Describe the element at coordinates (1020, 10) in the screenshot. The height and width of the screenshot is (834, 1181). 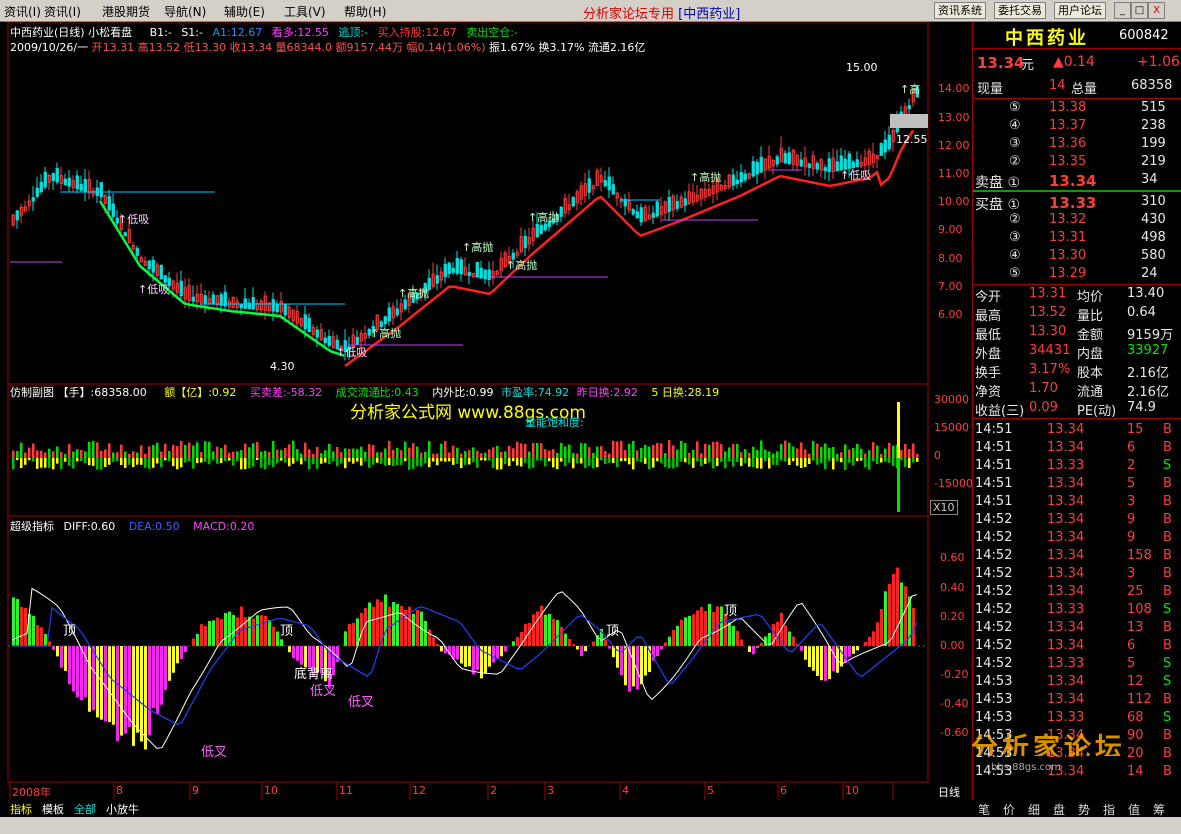
I see `trade-button: 委托交易` at that location.